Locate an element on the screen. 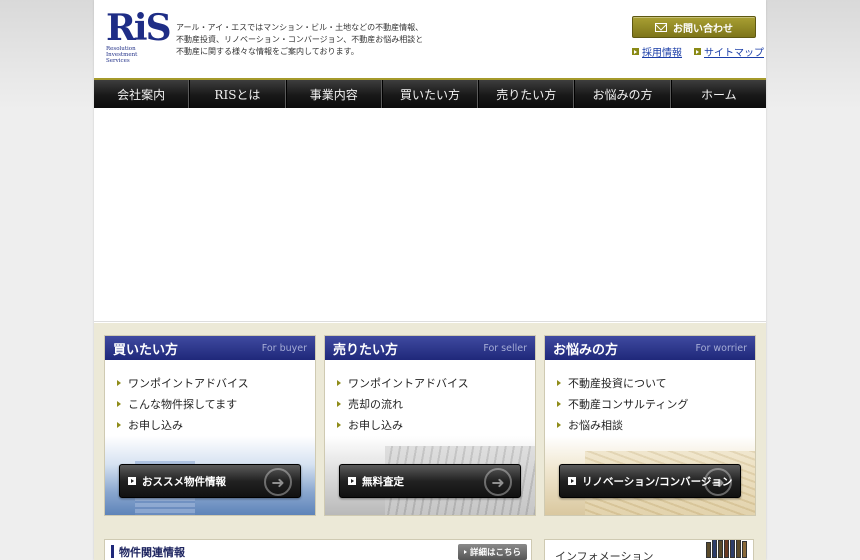 The width and height of the screenshot is (860, 560). property-info-title-wrap: 物件関連情報 is located at coordinates (148, 552).